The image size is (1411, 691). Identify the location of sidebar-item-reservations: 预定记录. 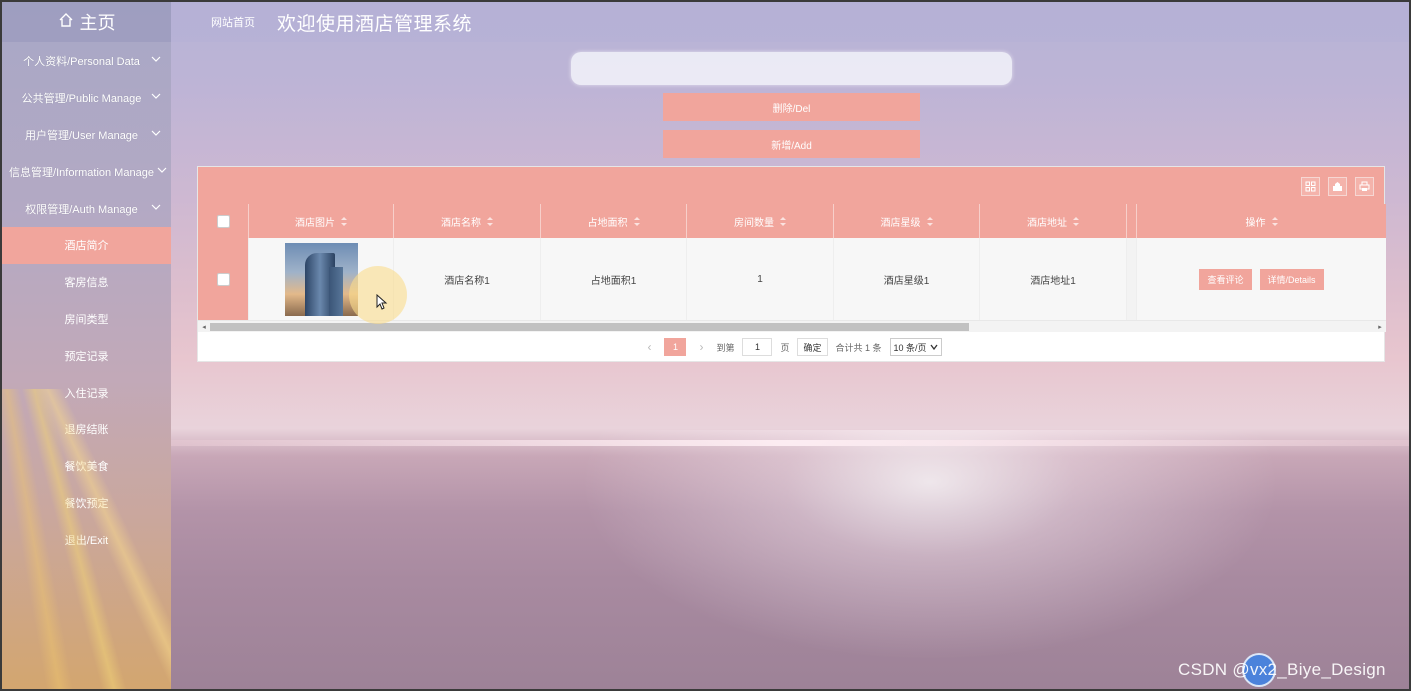
(86, 355).